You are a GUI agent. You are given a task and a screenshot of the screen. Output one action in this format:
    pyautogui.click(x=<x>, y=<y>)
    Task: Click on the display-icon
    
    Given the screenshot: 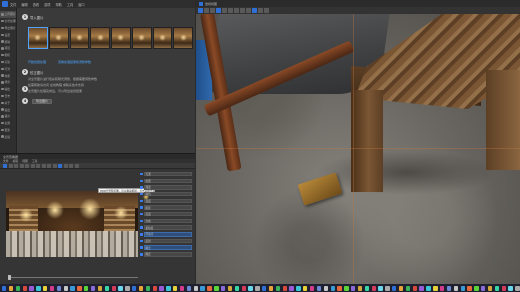 What is the action you would take?
    pyautogui.click(x=254, y=10)
    